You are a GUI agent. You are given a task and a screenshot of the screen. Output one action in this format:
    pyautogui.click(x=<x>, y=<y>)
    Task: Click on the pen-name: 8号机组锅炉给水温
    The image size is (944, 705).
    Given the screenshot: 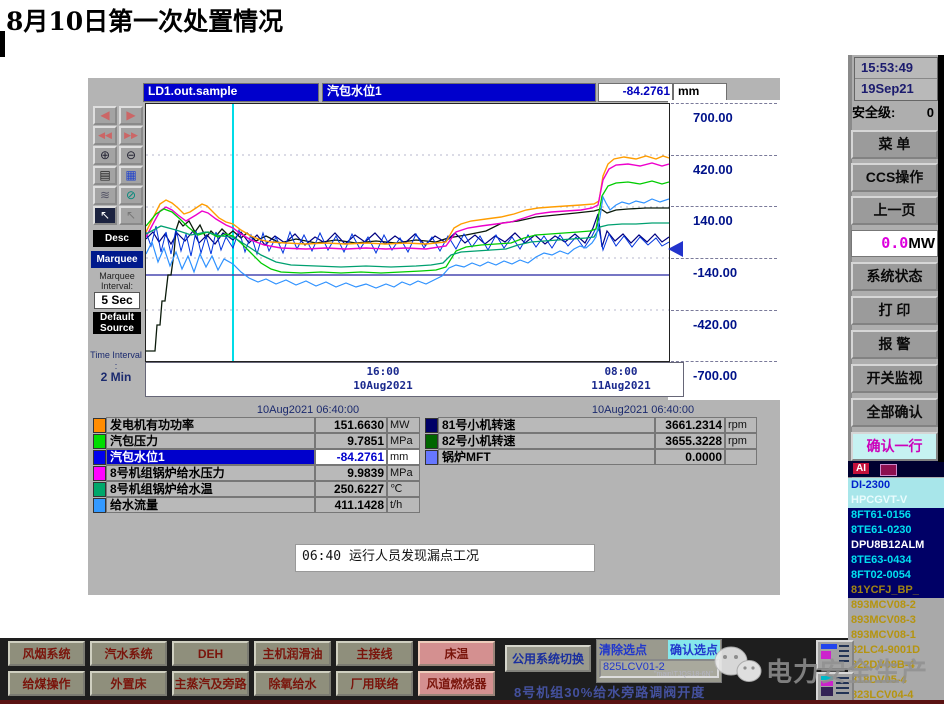 What is the action you would take?
    pyautogui.click(x=210, y=489)
    